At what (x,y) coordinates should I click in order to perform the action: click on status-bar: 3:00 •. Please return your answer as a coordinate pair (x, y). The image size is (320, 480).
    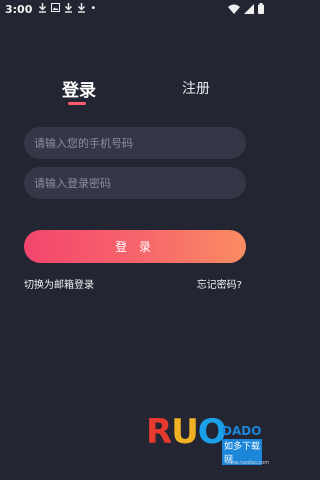
    Looking at the image, I should click on (135, 9).